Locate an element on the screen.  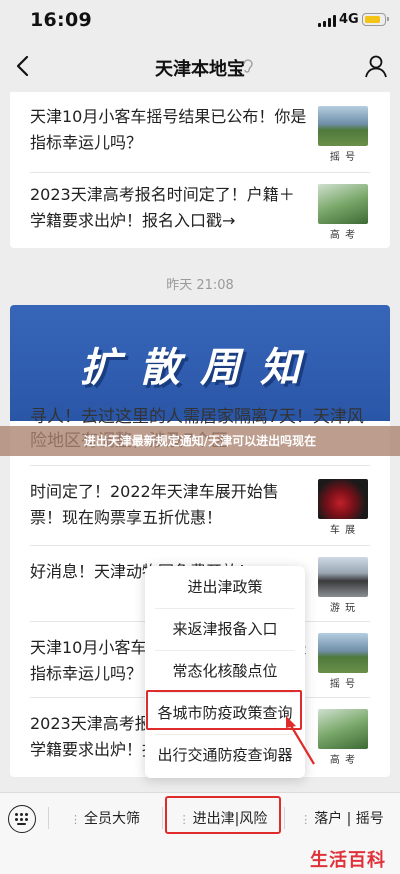
article-item: 天津10月小客车摇号结果已公布！你是指标幸运儿吗？ 摇 号 is located at coordinates (200, 132).